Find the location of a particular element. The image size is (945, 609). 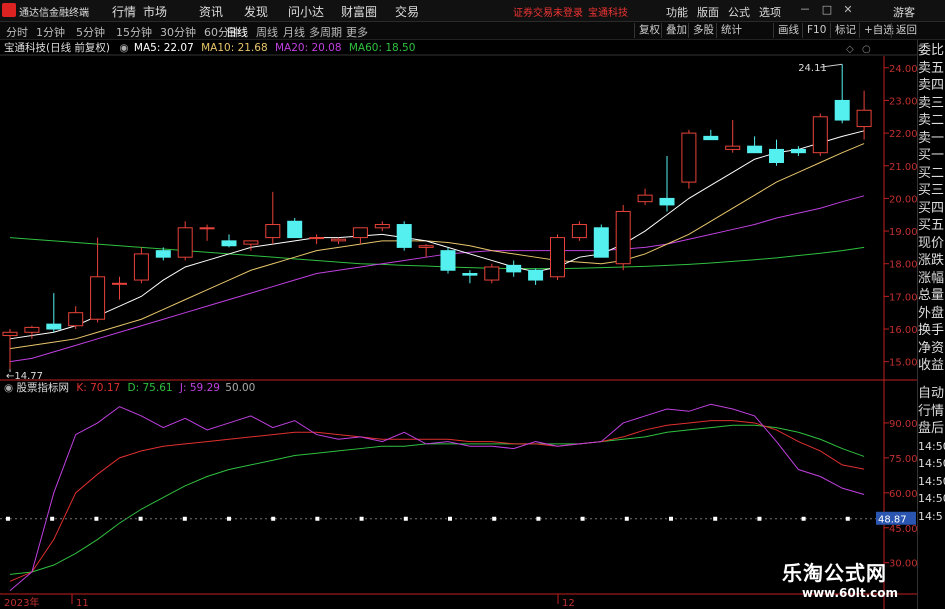

price-tick-label-0: 15.00 is located at coordinates (903, 363).